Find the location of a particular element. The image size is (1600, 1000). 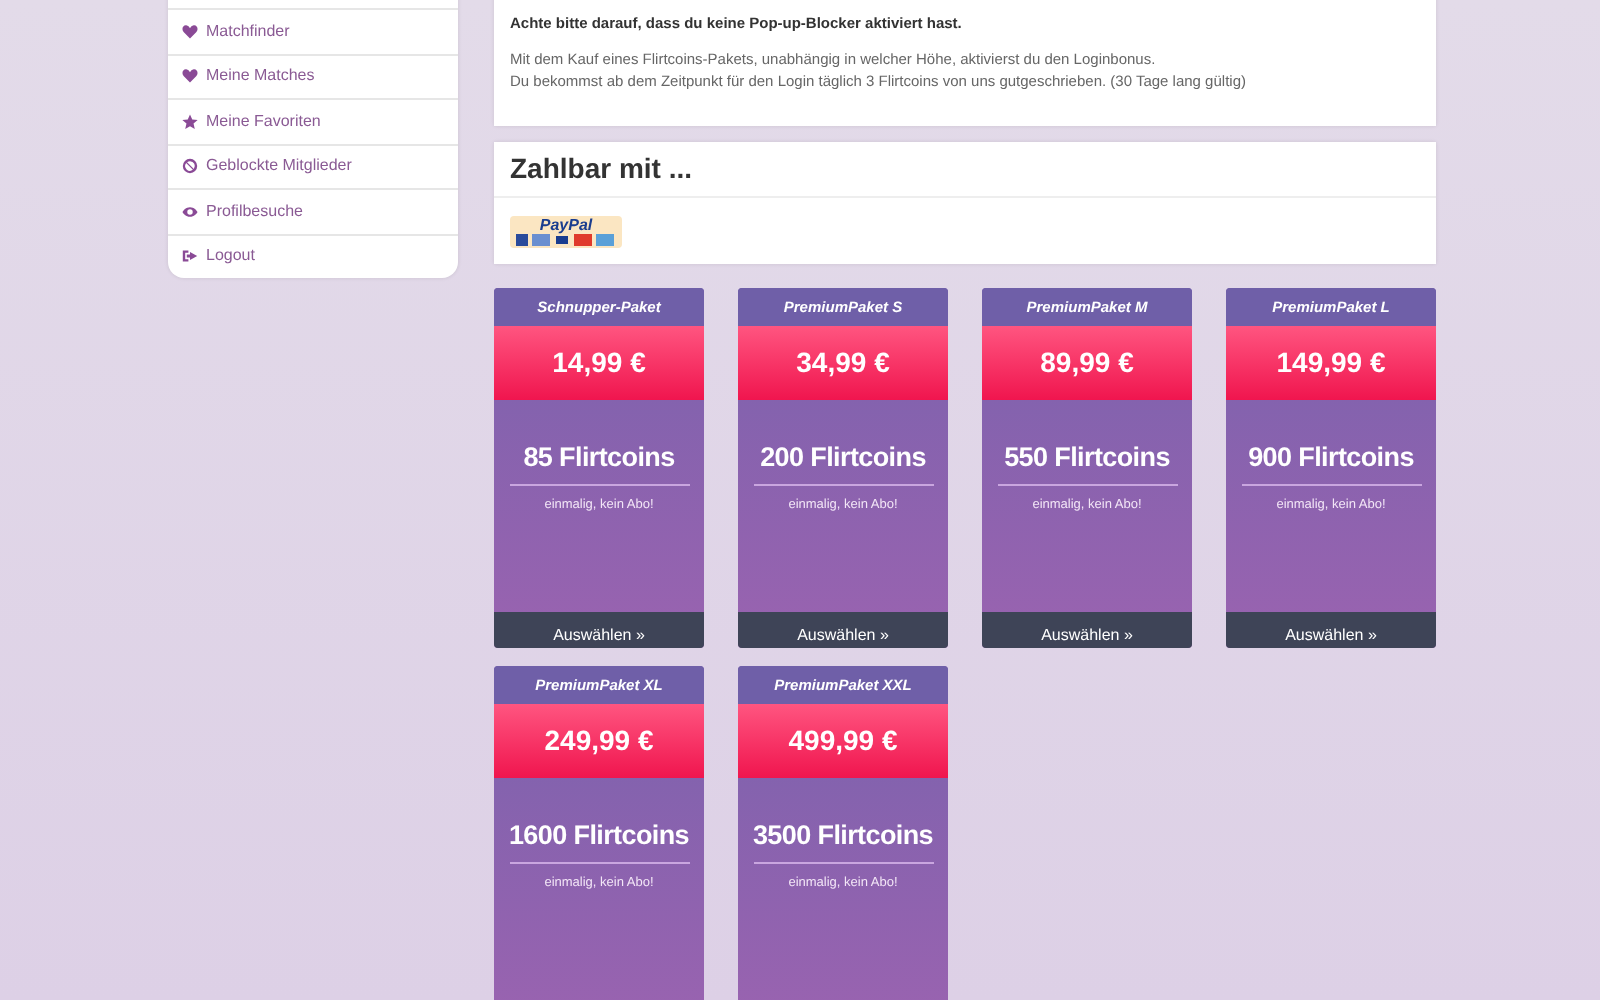

coin-amount: 1600 Flirtcoins is located at coordinates (599, 835).